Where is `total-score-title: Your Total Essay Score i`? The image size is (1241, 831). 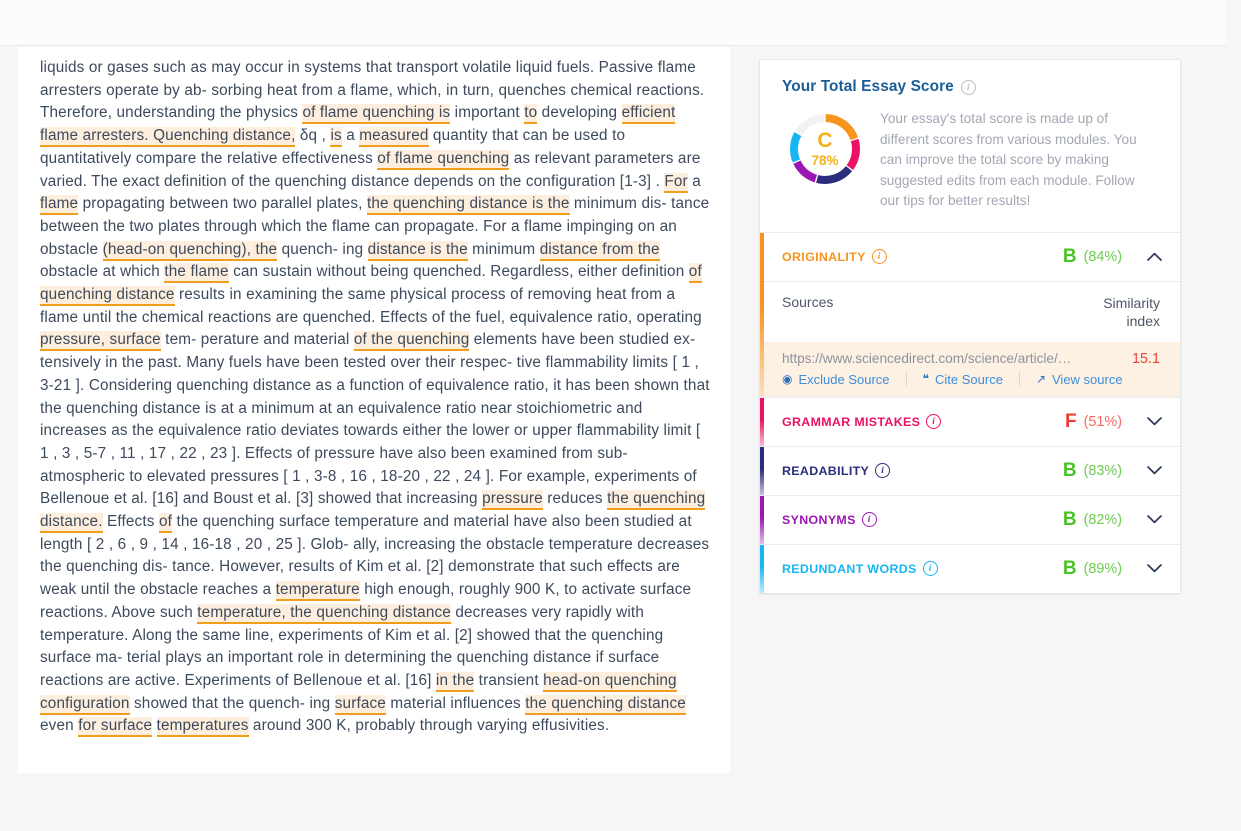
total-score-title: Your Total Essay Score i is located at coordinates (970, 87).